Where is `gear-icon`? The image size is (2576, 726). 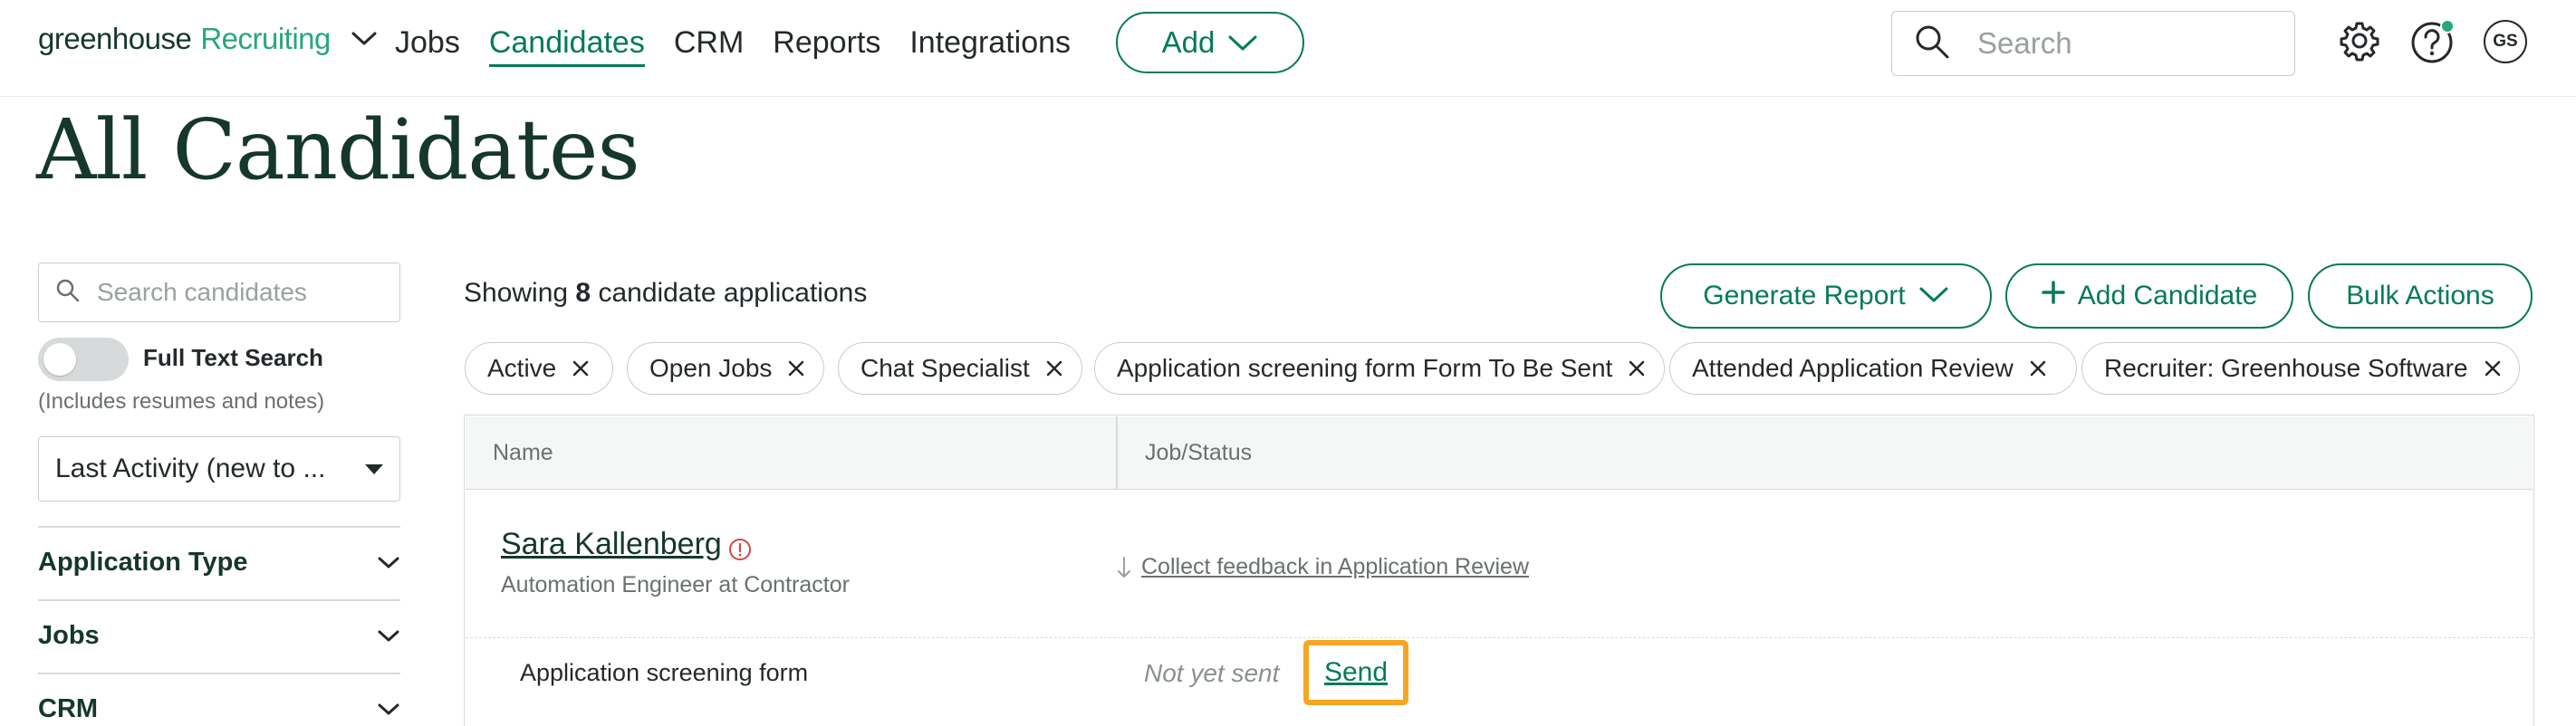
gear-icon is located at coordinates (2359, 41).